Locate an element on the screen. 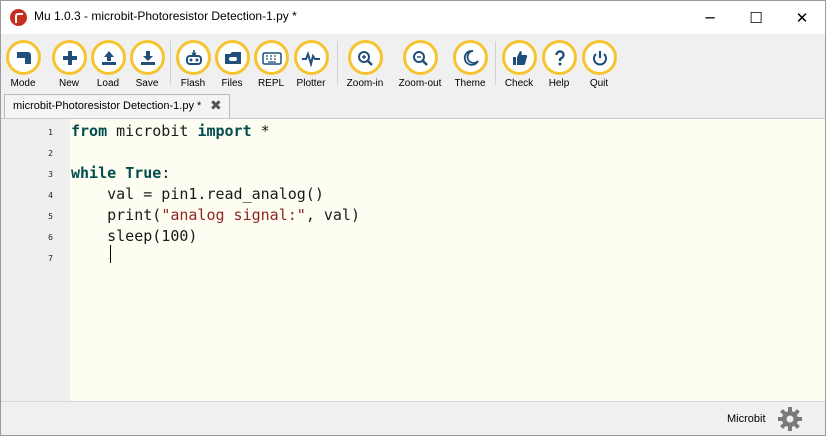  code-keyword: import is located at coordinates (224, 131).